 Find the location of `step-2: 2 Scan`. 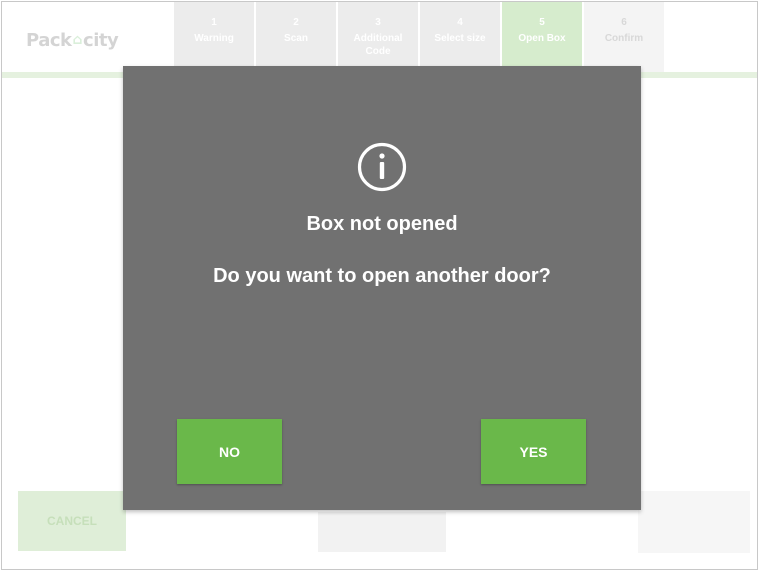

step-2: 2 Scan is located at coordinates (296, 37).